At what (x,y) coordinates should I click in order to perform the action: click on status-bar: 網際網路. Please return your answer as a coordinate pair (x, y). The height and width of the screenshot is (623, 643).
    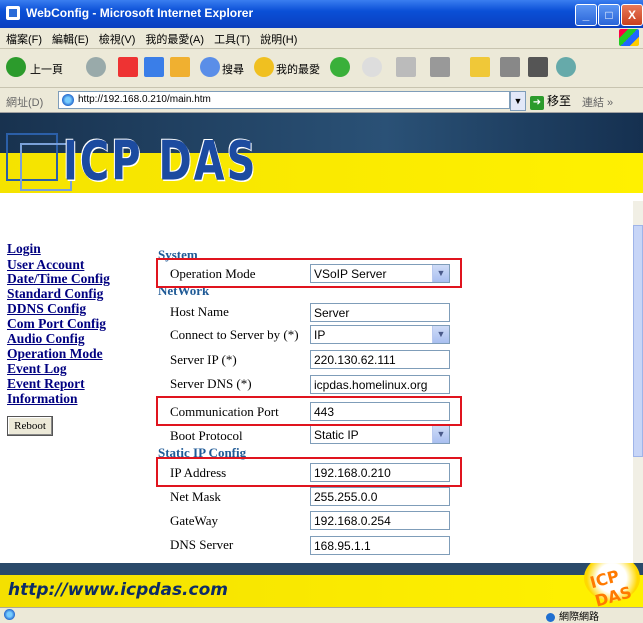
    Looking at the image, I should click on (321, 615).